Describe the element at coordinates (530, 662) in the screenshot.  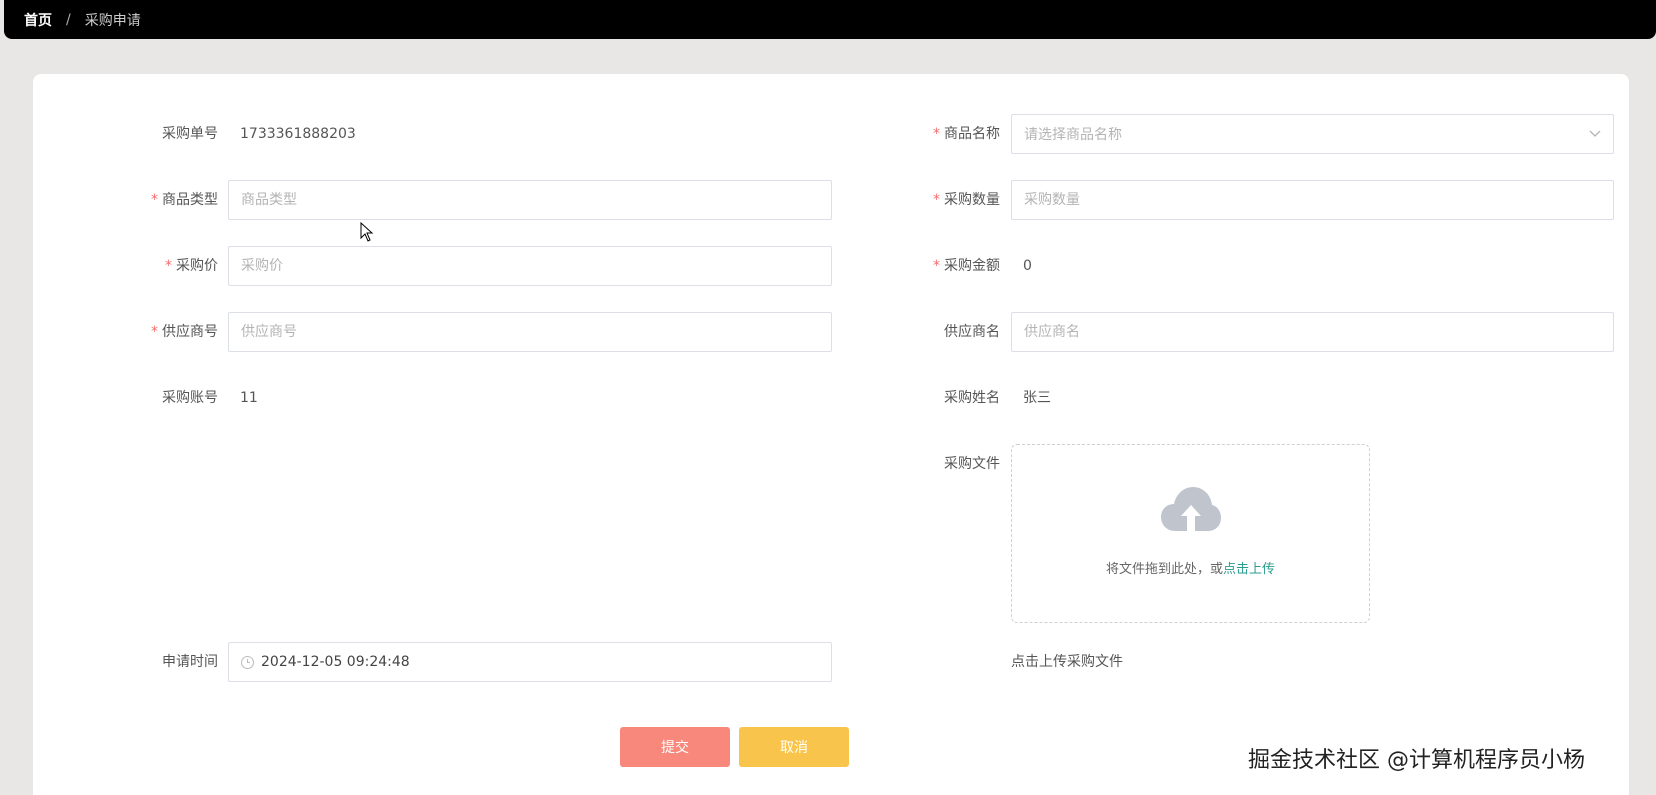
I see `apply-time-picker: 2024-12-05 09:24:48` at that location.